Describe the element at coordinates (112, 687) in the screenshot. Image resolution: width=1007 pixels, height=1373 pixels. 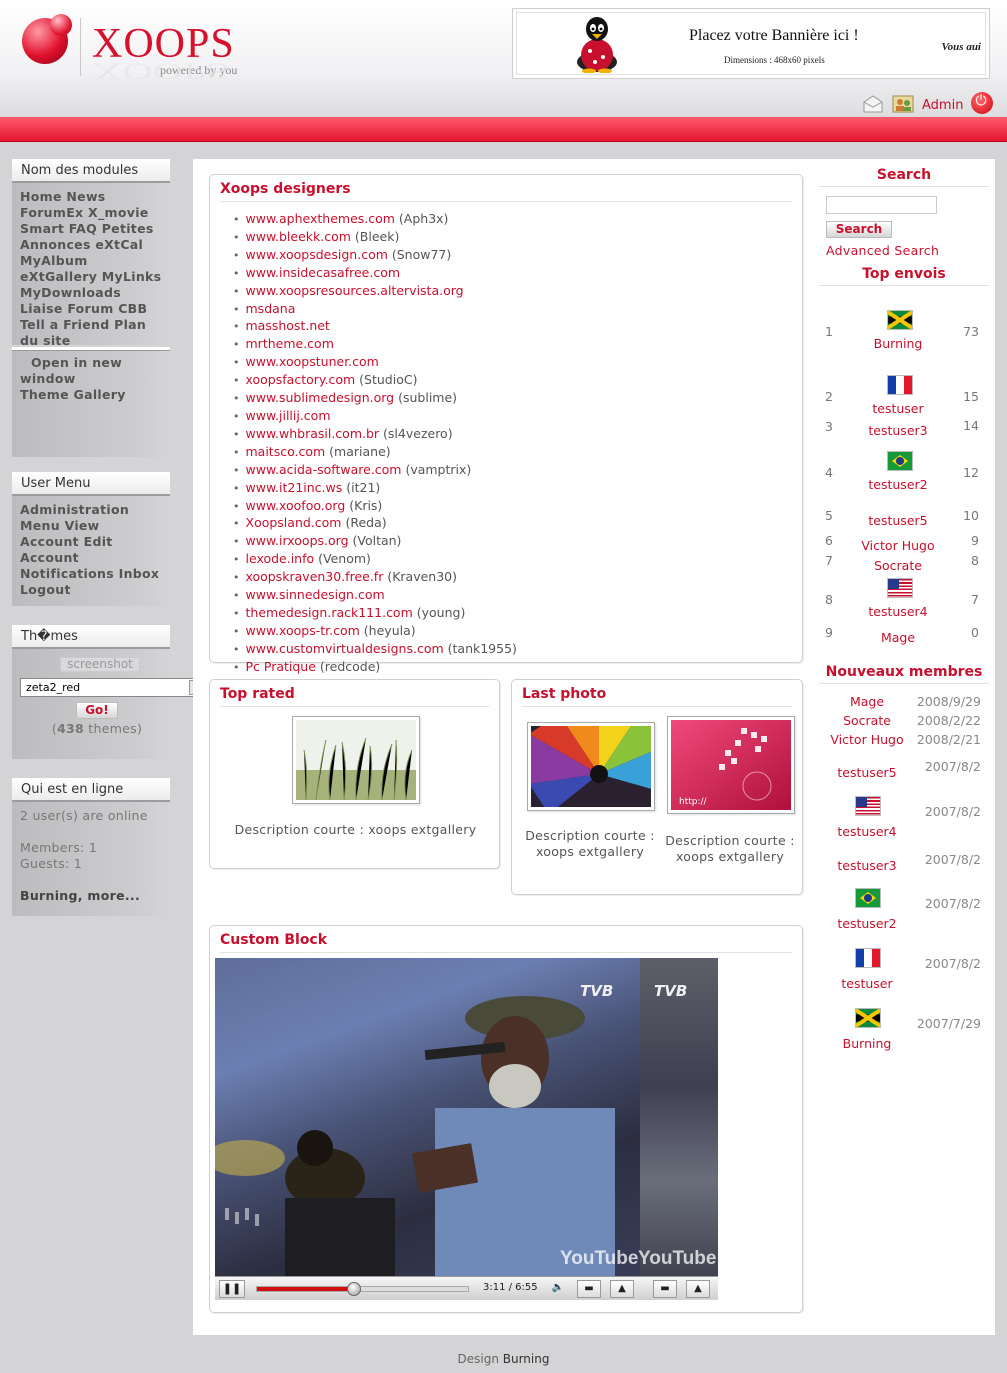
I see `theme-select: zeta2_red ▼` at that location.